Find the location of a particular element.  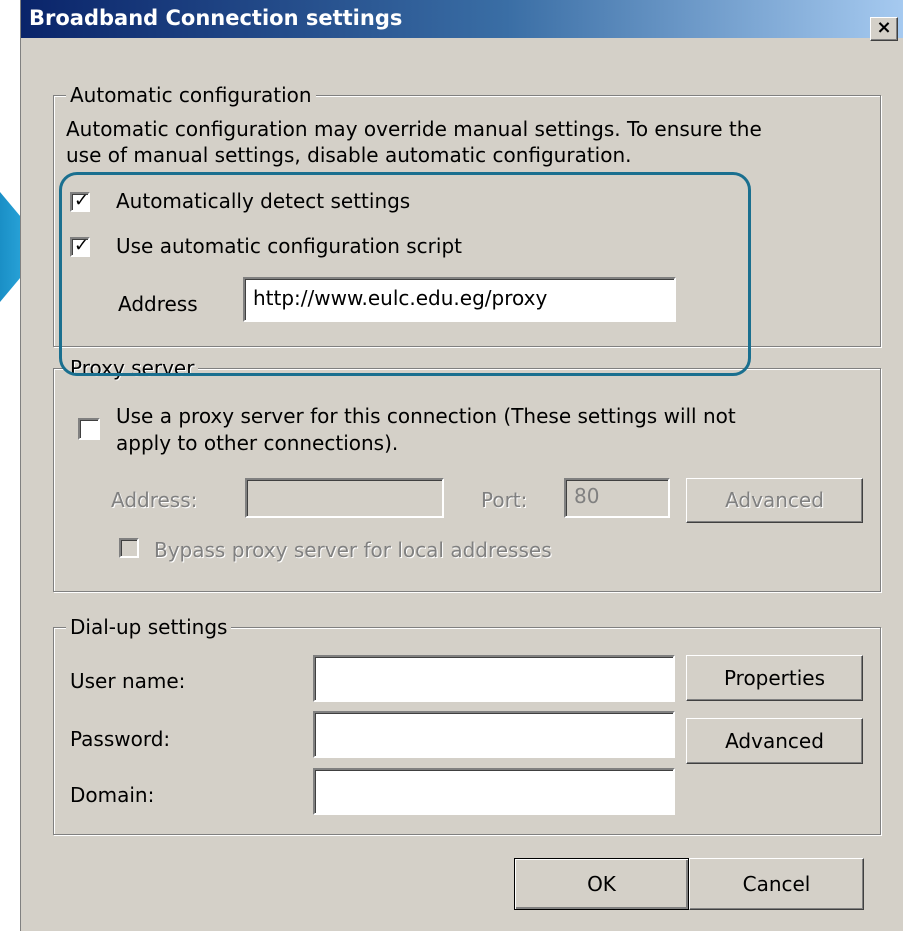

use-proxy-checkbox is located at coordinates (89, 429).